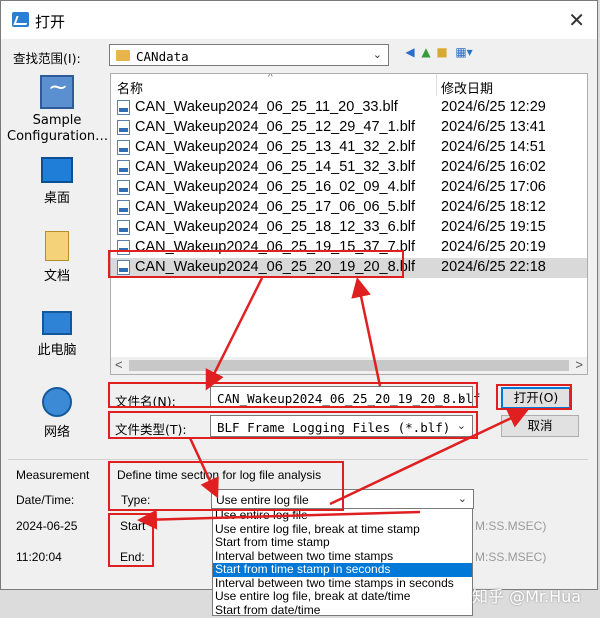 The height and width of the screenshot is (618, 600). I want to click on file-date: 2024/6/25 19:15, so click(493, 227).